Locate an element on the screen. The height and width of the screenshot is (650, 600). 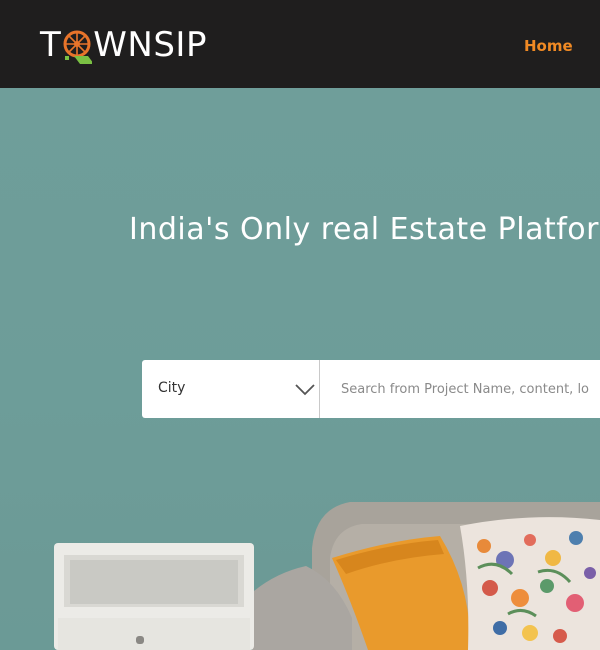
search-bar: City is located at coordinates (371, 389).